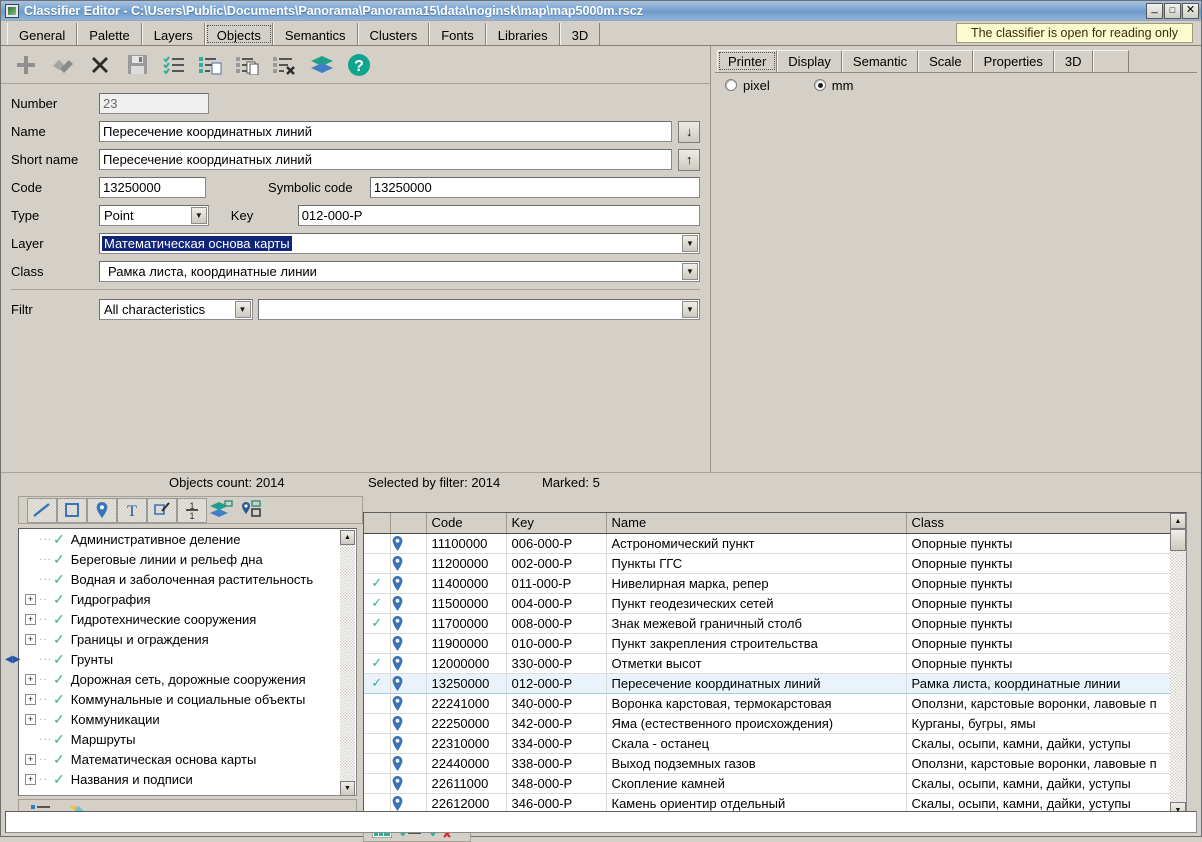 The image size is (1202, 842). Describe the element at coordinates (747, 61) in the screenshot. I see `rtab-printer: Printer` at that location.